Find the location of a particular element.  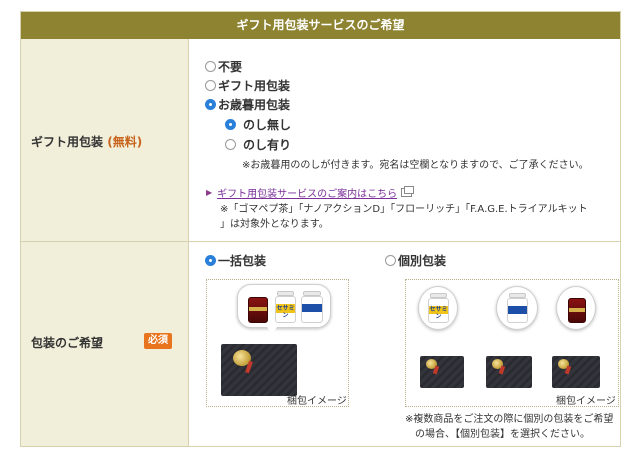

radio-option-bulk-wrap-label: 一括包装 is located at coordinates (242, 260).